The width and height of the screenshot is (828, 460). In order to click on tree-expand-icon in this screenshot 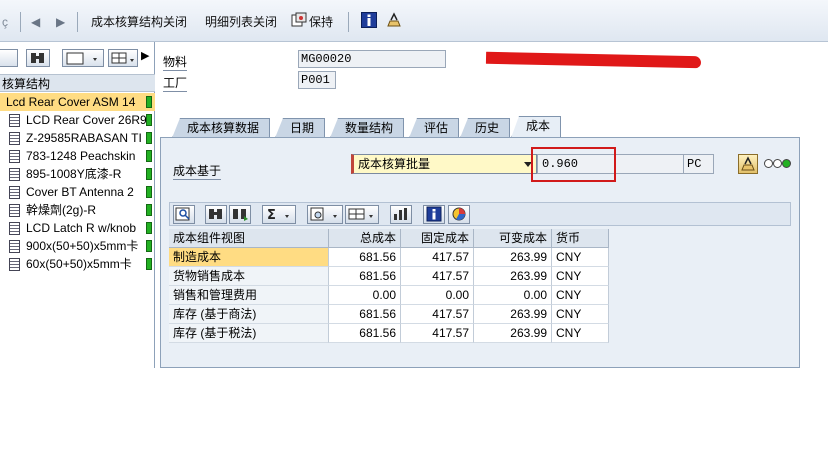, I will do `click(9, 58)`.